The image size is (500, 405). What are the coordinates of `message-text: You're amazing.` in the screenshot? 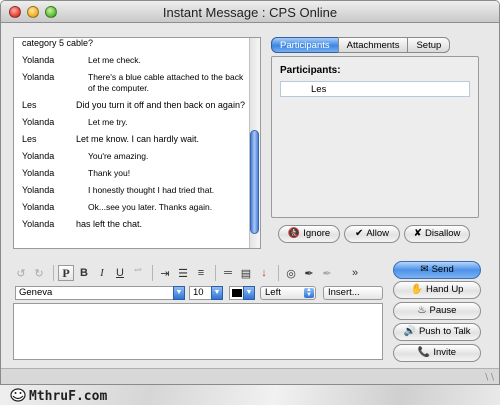 It's located at (118, 156).